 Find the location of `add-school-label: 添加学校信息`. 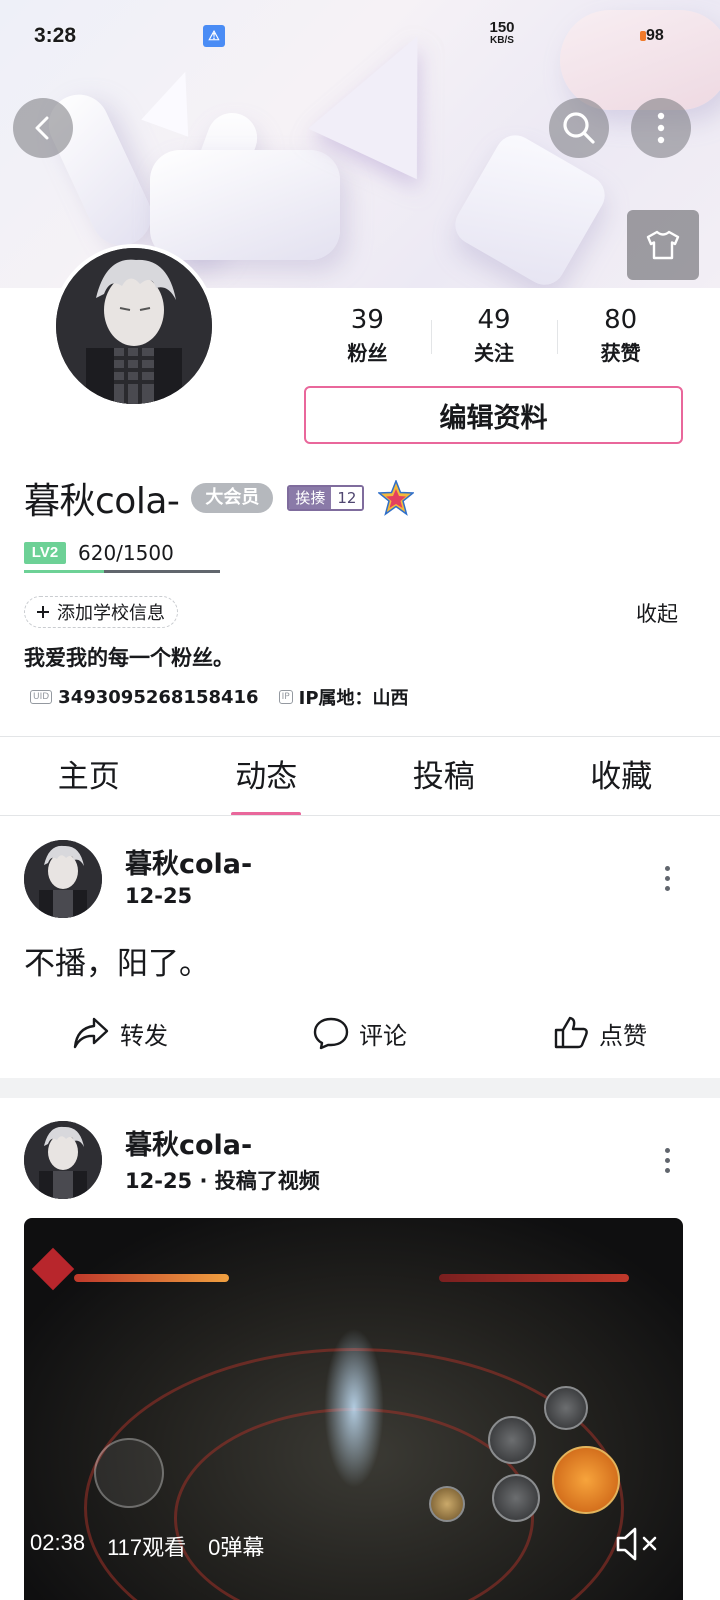

add-school-label: 添加学校信息 is located at coordinates (111, 613).